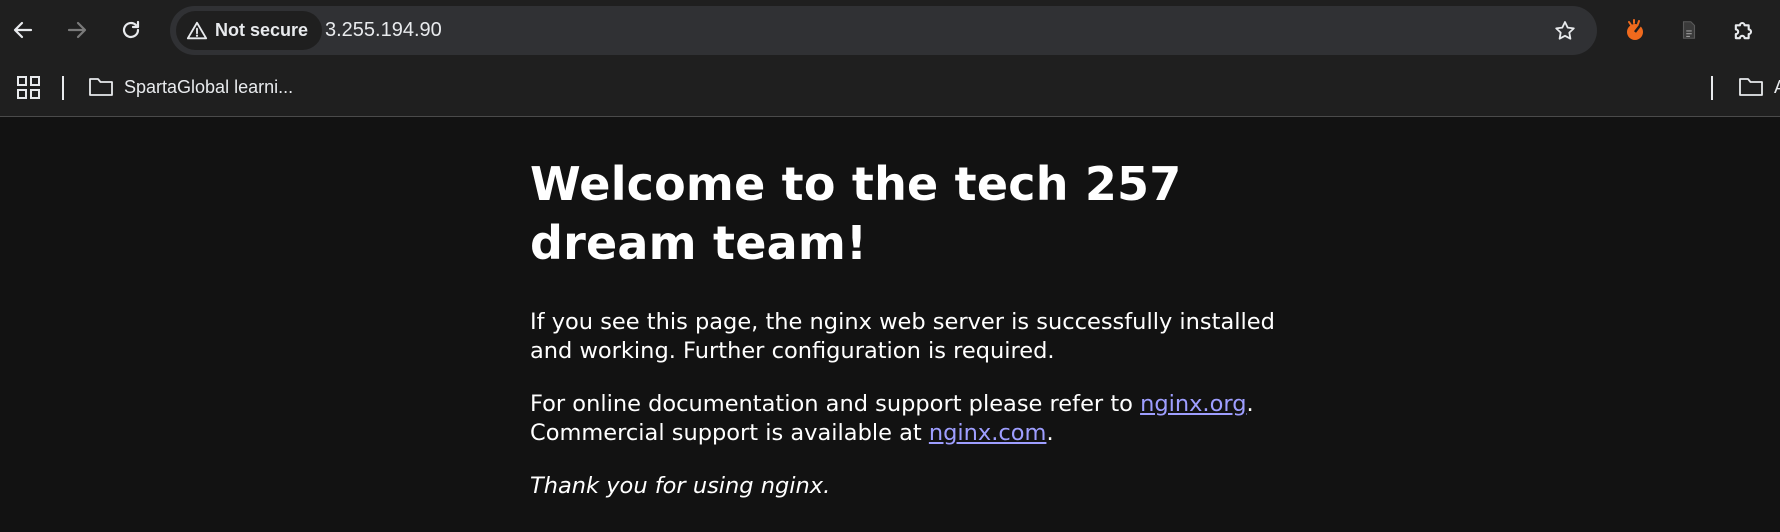  I want to click on bookmark-folder-other: A, so click(1758, 87).